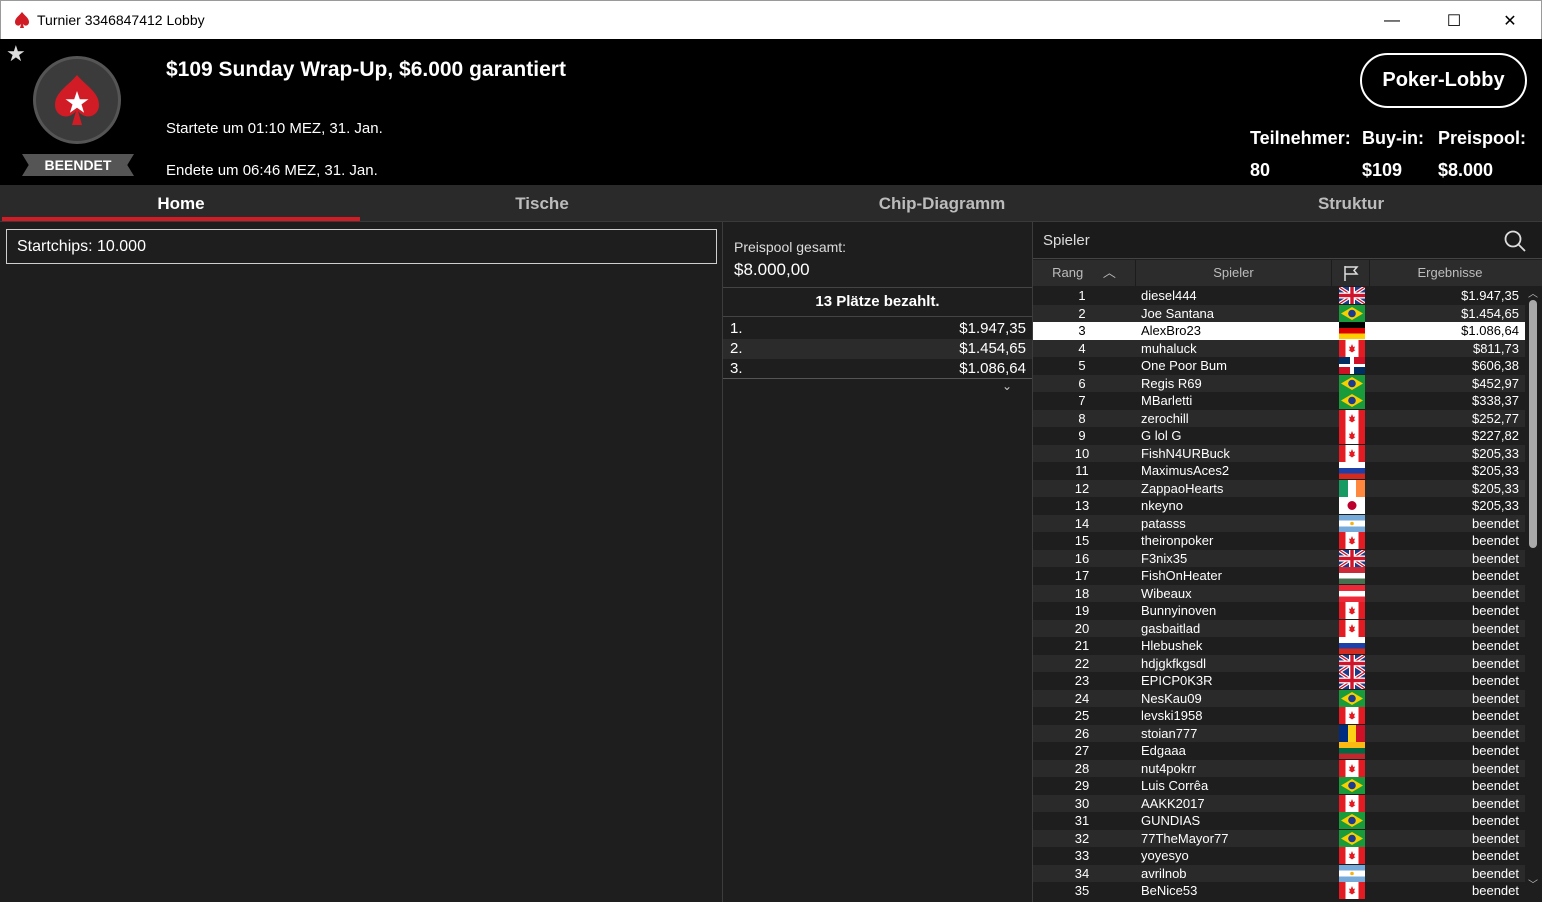 Image resolution: width=1542 pixels, height=902 pixels. What do you see at coordinates (1177, 540) in the screenshot?
I see `player-name: theironpoker` at bounding box center [1177, 540].